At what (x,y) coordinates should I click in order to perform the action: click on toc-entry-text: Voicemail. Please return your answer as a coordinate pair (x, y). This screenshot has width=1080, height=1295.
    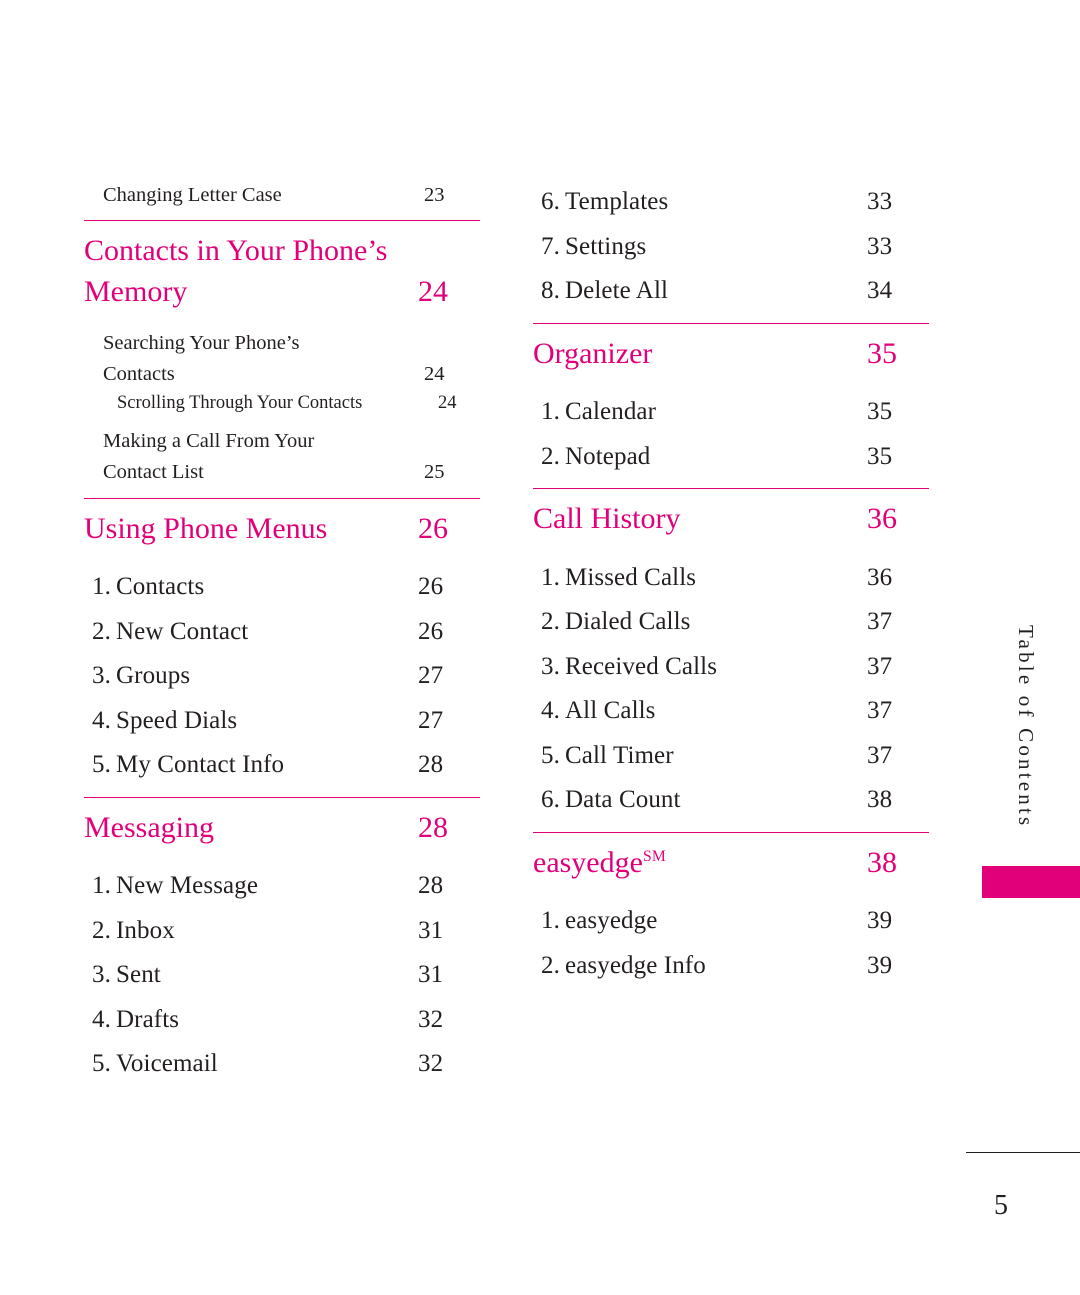
    Looking at the image, I should click on (167, 1064).